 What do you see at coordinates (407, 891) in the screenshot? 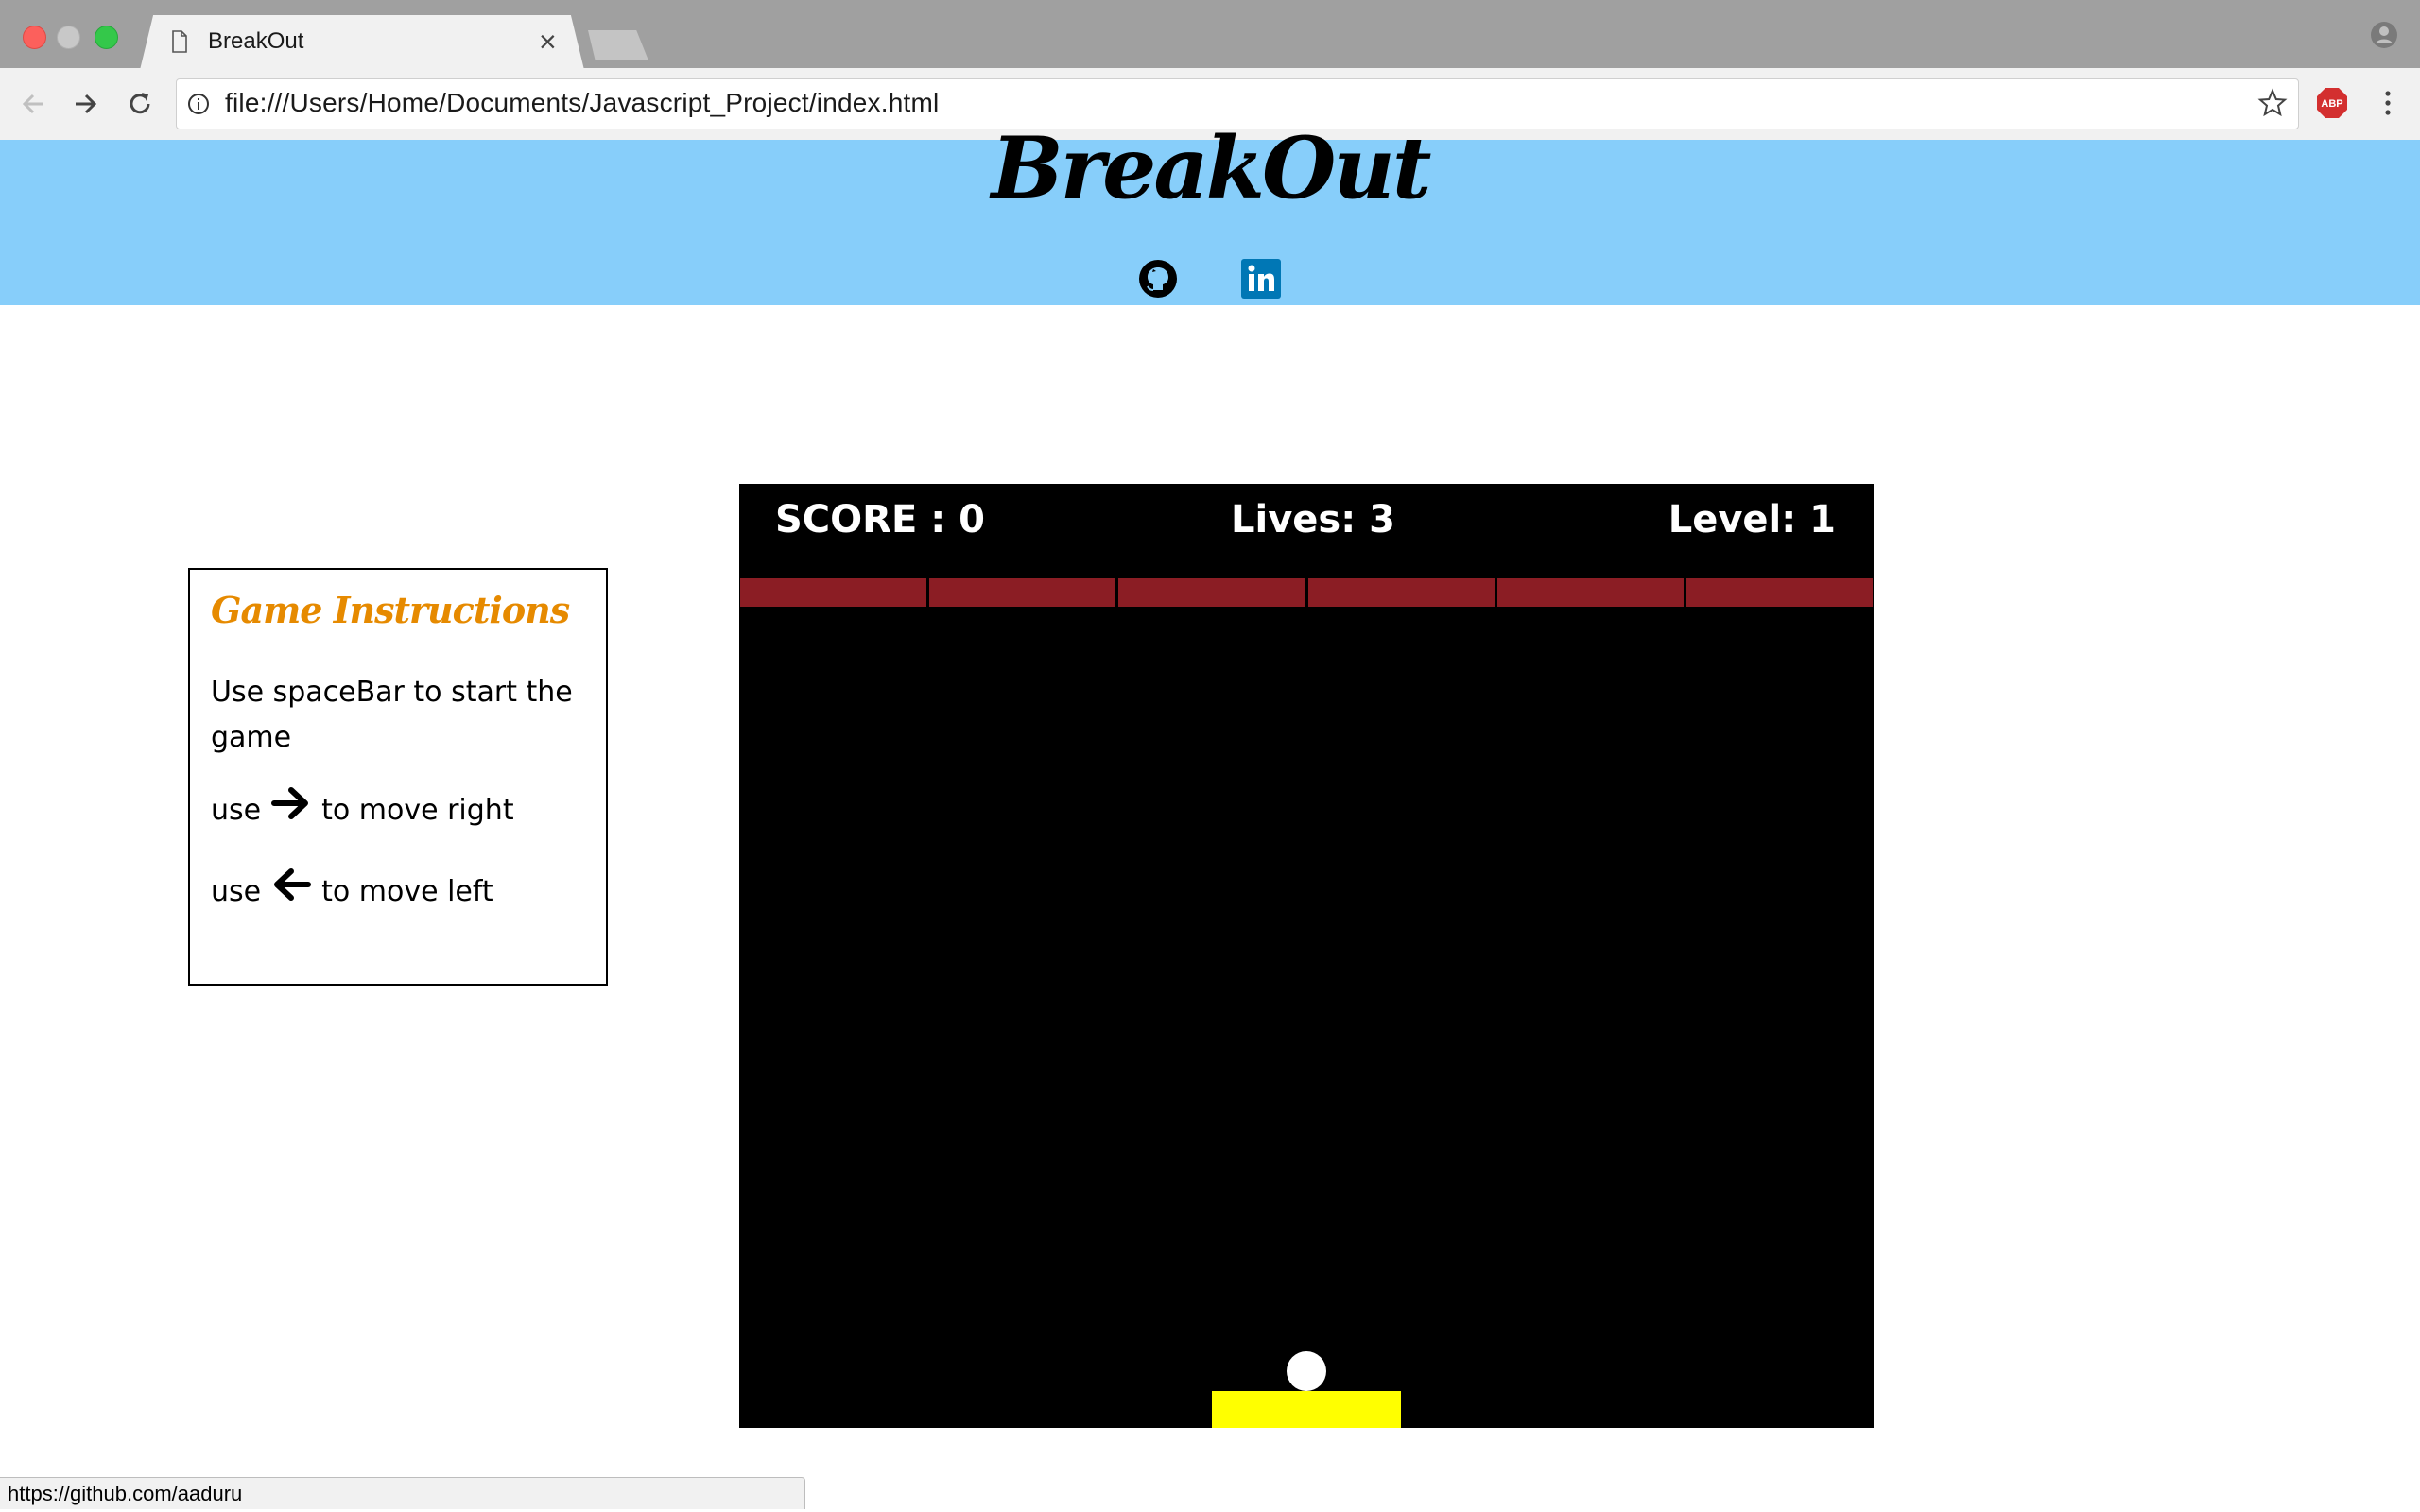
I see `instruction-left-suffix: to move left` at bounding box center [407, 891].